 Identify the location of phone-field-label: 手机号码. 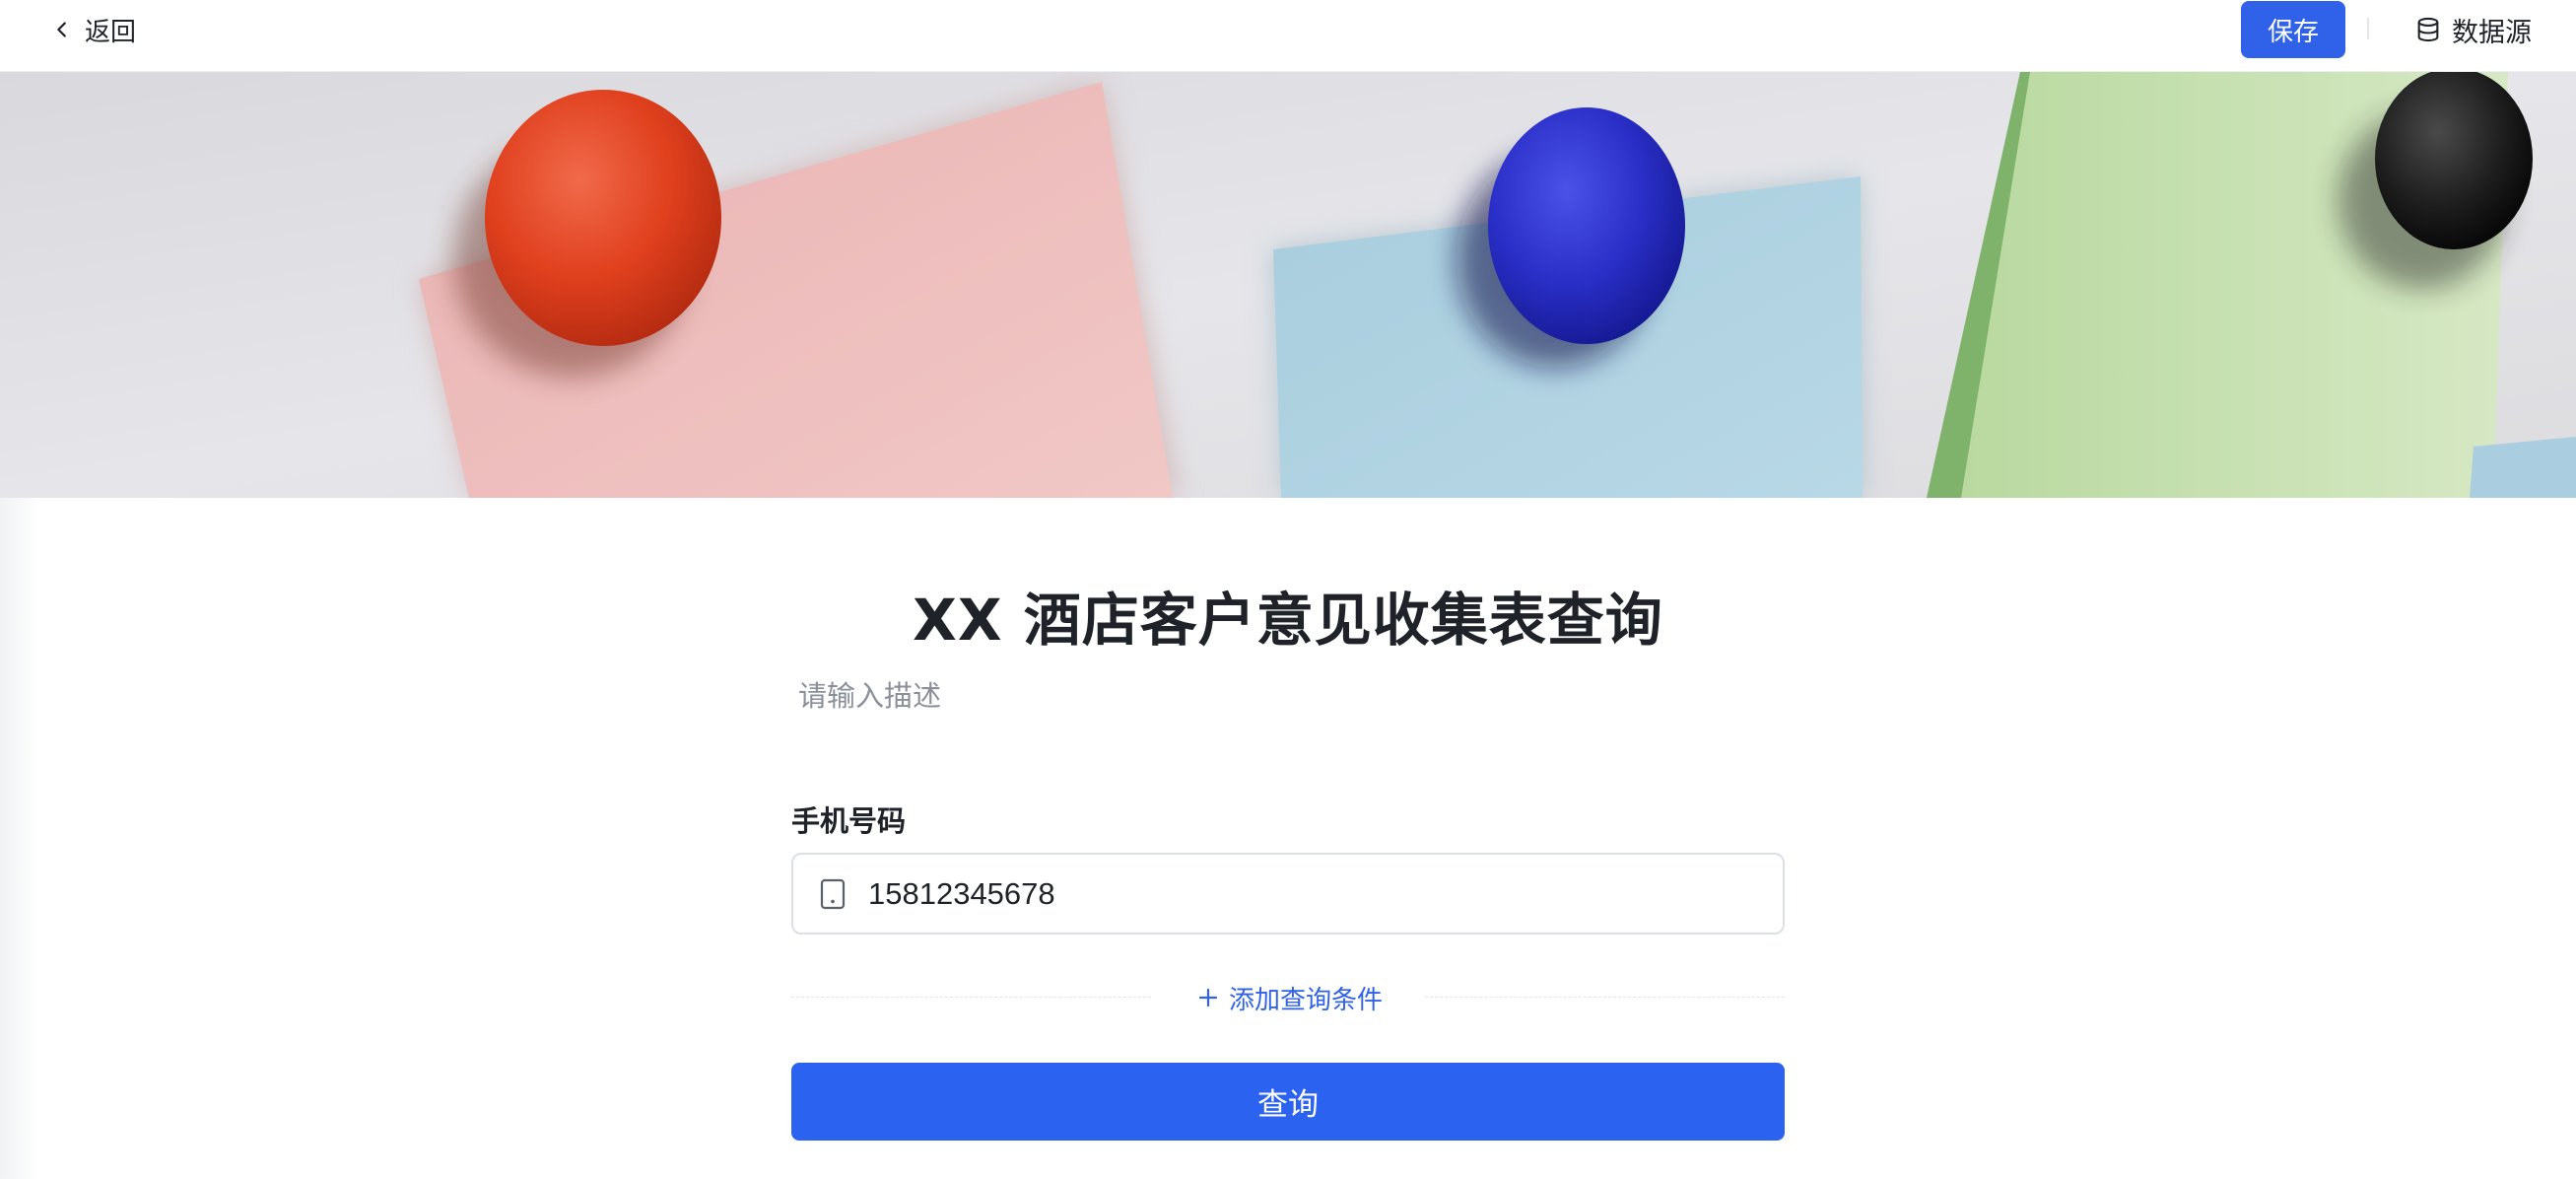
(849, 821).